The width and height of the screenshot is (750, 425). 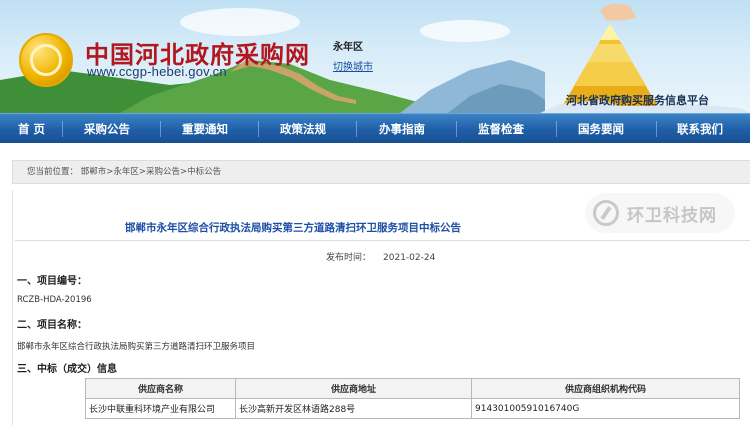 What do you see at coordinates (605, 408) in the screenshot?
I see `cell-org-code: 91430100591016740G` at bounding box center [605, 408].